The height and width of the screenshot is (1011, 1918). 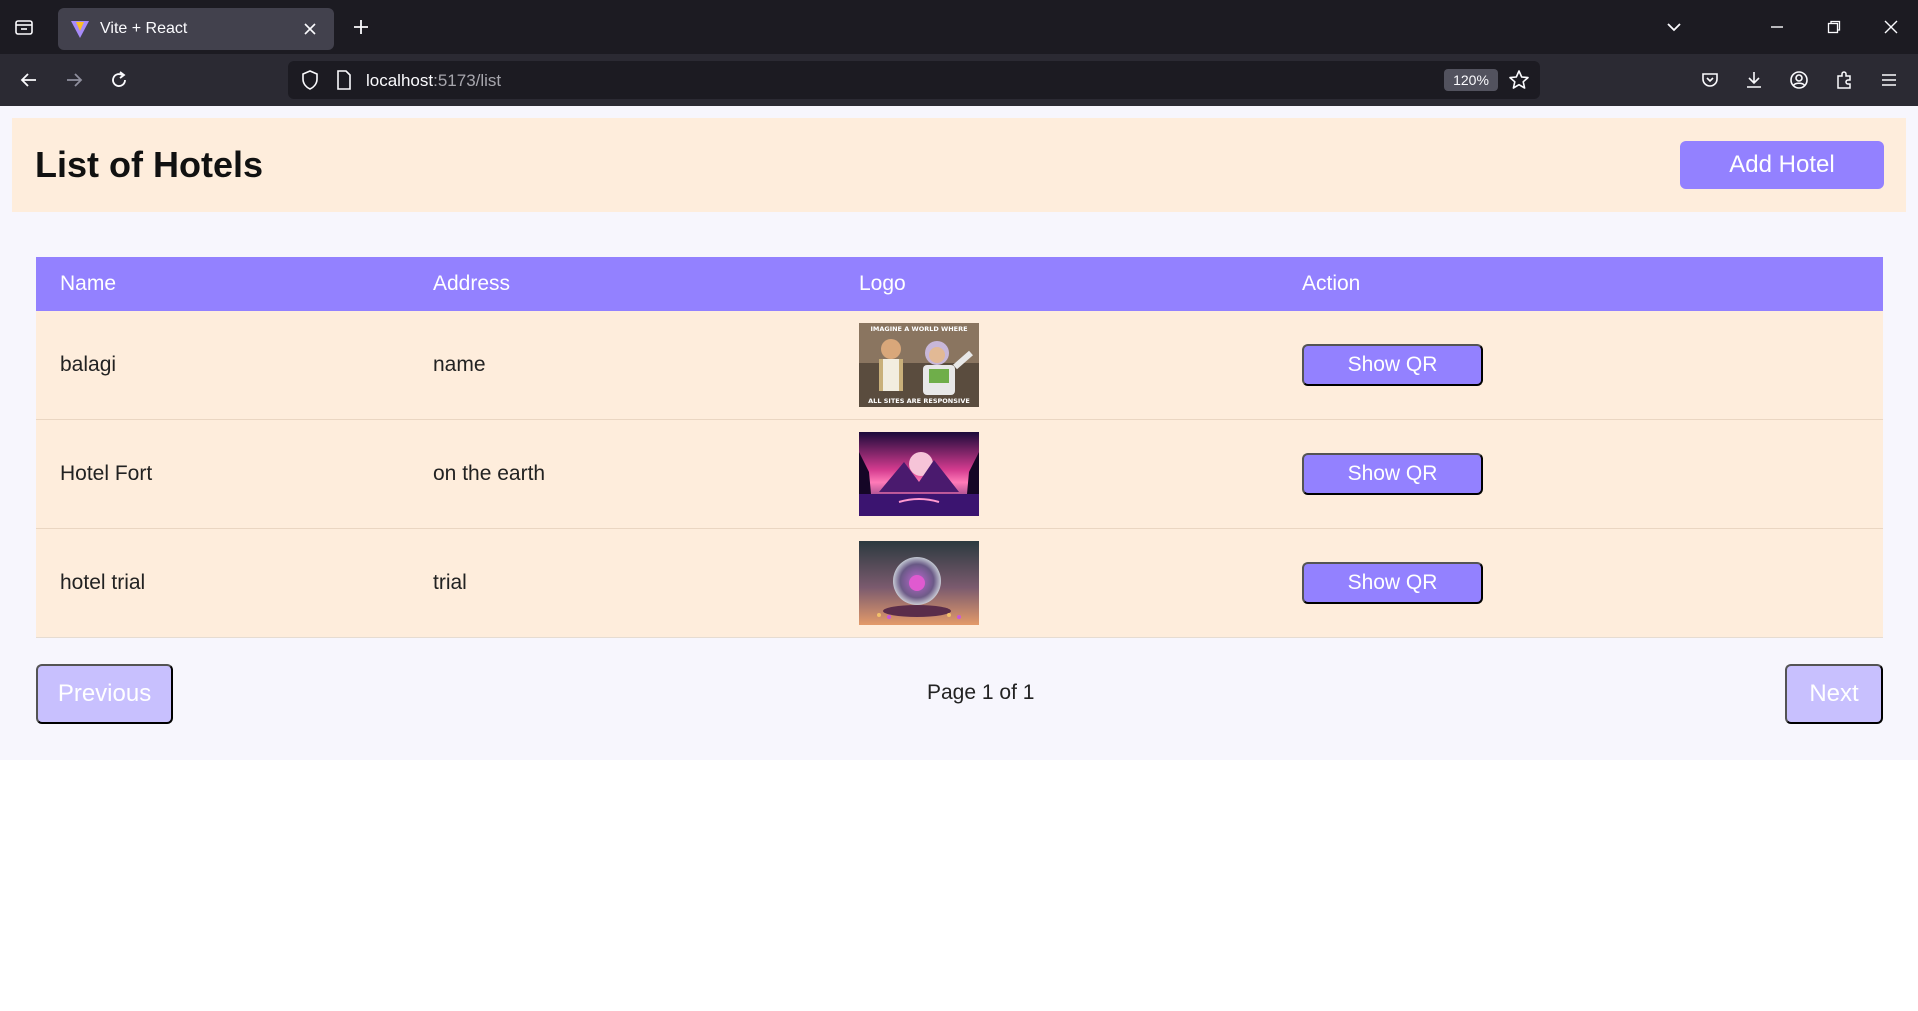 I want to click on browser-nav-bar: localhost:5173/list 120%, so click(x=959, y=80).